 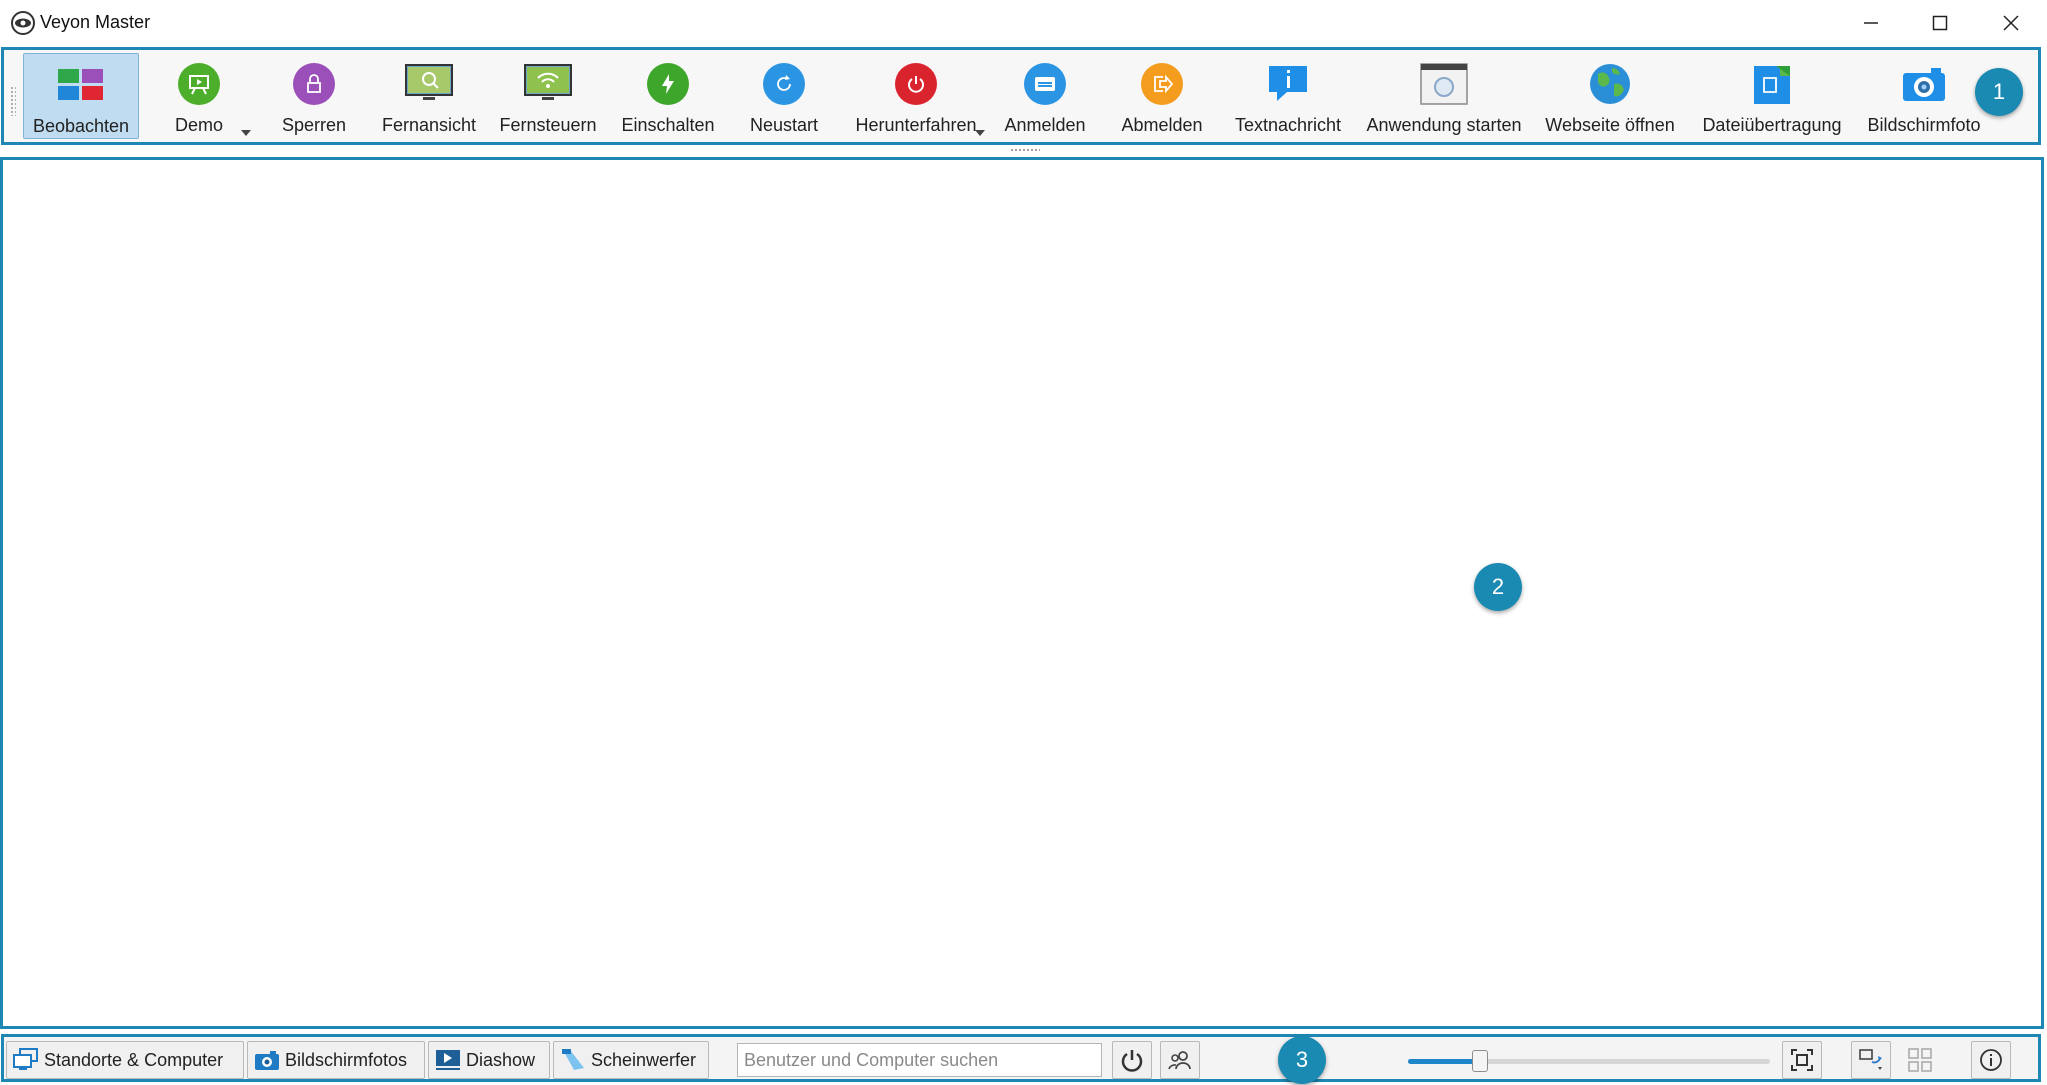 I want to click on power-filter-button, so click(x=1132, y=1060).